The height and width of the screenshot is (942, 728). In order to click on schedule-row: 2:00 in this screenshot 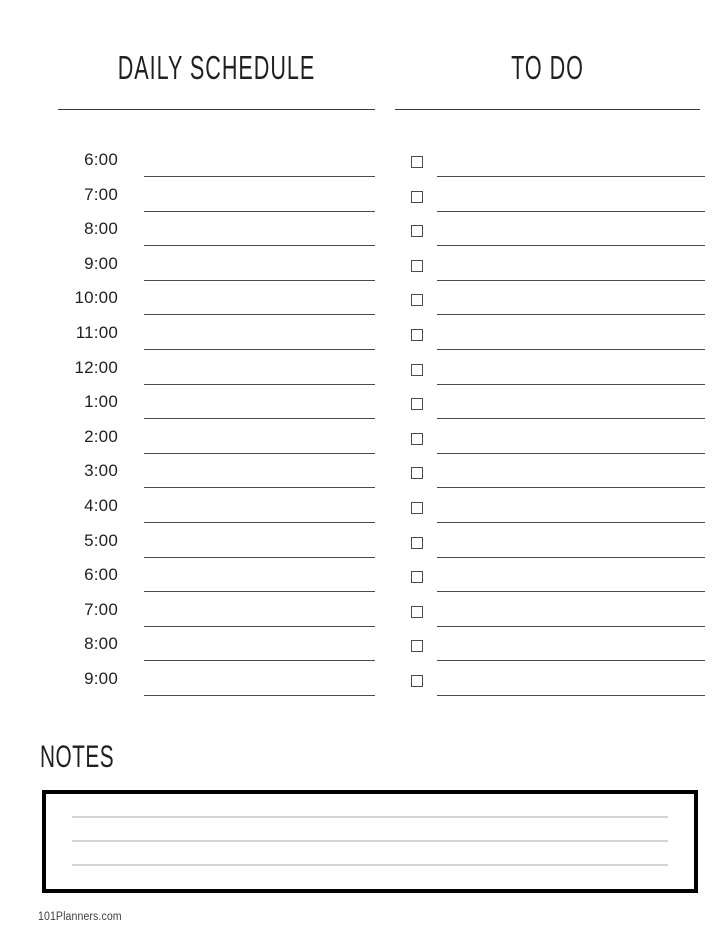, I will do `click(190, 444)`.